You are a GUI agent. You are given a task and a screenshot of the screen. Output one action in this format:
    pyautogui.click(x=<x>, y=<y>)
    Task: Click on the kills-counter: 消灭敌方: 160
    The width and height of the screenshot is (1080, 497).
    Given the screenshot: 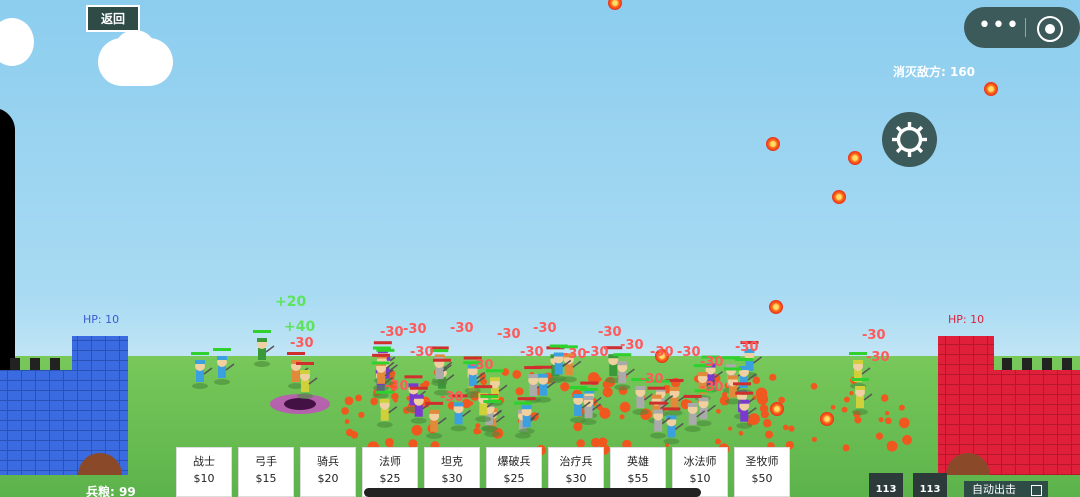 What is the action you would take?
    pyautogui.click(x=934, y=72)
    